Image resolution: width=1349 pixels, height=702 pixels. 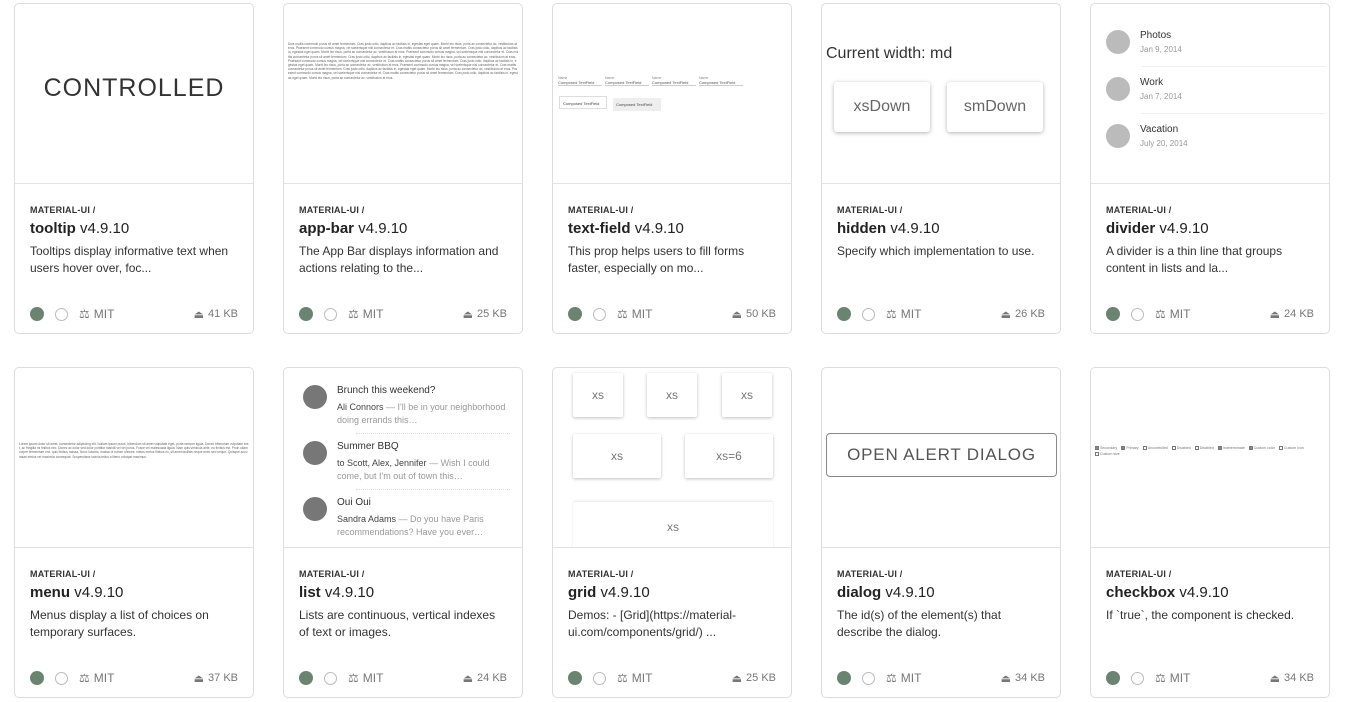 What do you see at coordinates (941, 455) in the screenshot?
I see `open-alert-dialog-button: OPEN ALERT DIALOG` at bounding box center [941, 455].